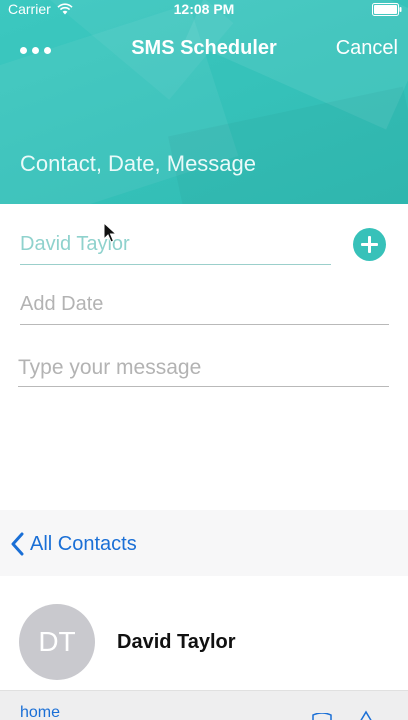  I want to click on header-subtitle: Contact, Date, Message, so click(138, 163).